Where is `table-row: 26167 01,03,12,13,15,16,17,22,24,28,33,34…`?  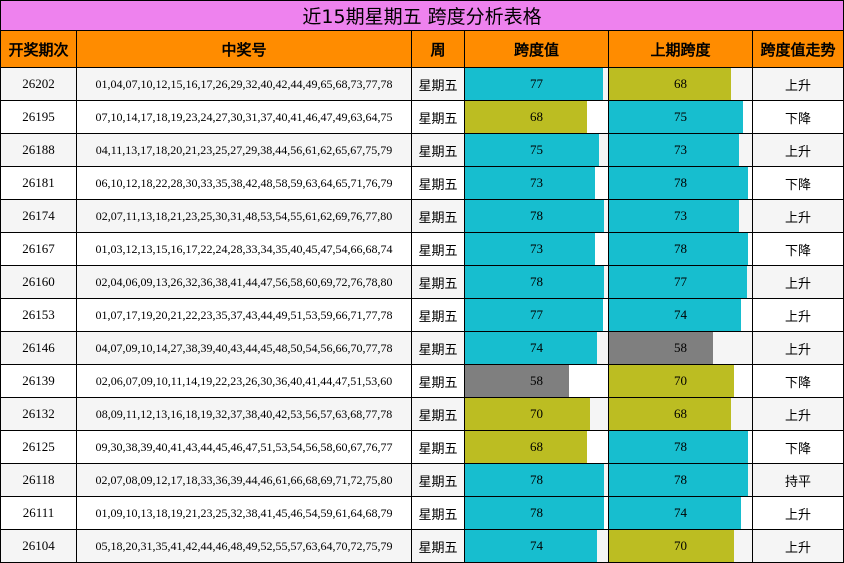
table-row: 26167 01,03,12,13,15,16,17,22,24,28,33,34… is located at coordinates (422, 249).